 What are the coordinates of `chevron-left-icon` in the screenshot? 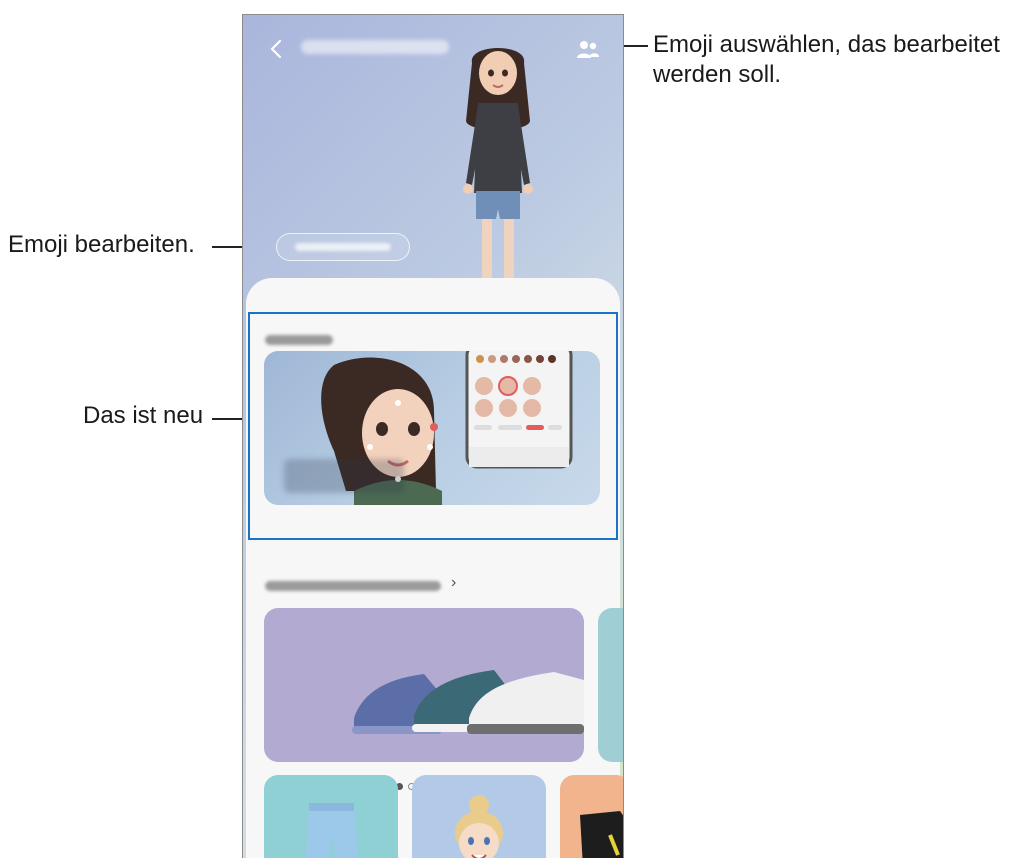 It's located at (277, 49).